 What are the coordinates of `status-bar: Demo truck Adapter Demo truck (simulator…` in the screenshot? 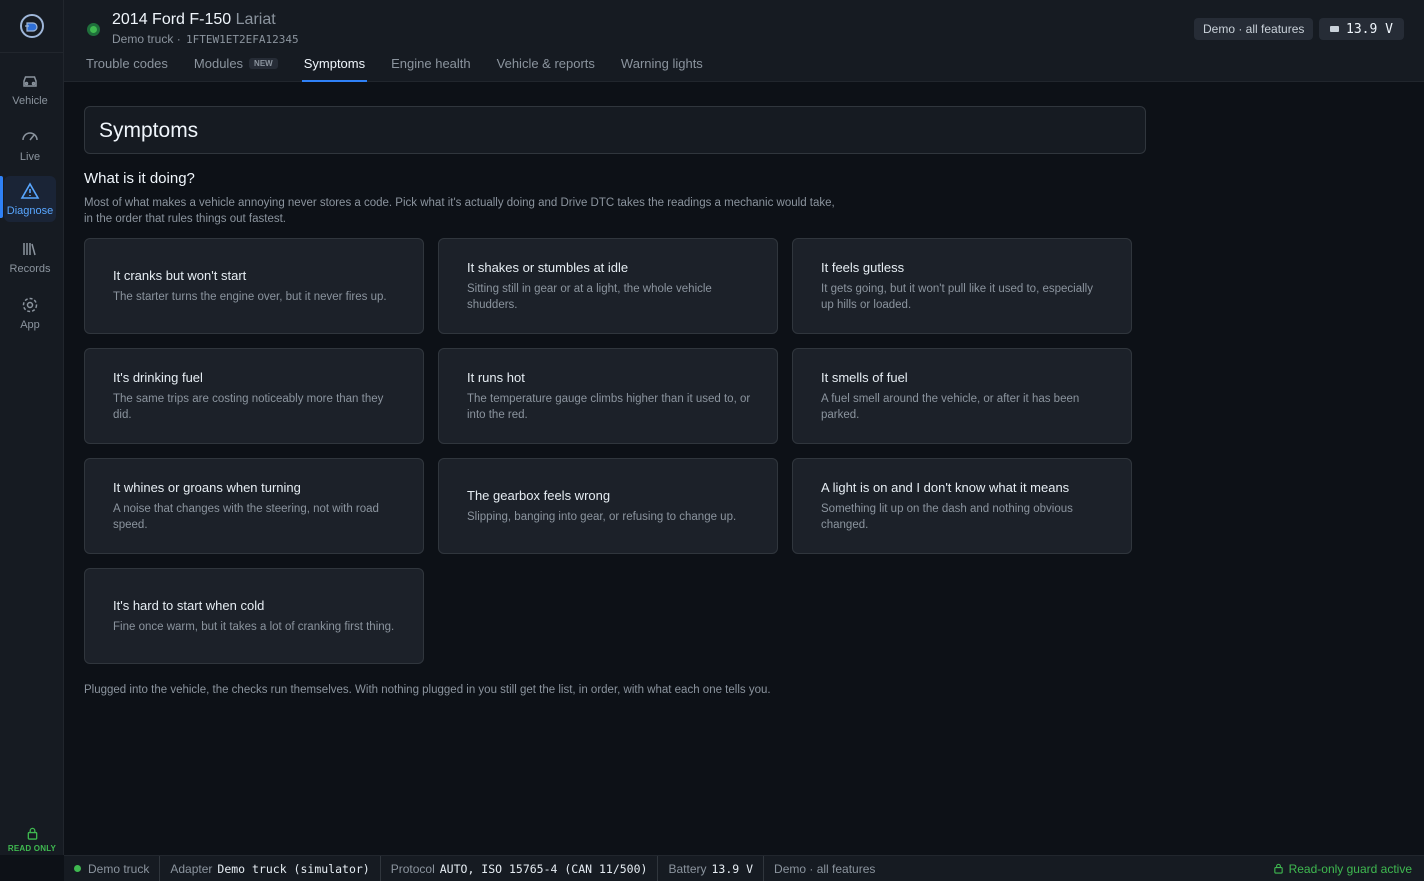 It's located at (744, 868).